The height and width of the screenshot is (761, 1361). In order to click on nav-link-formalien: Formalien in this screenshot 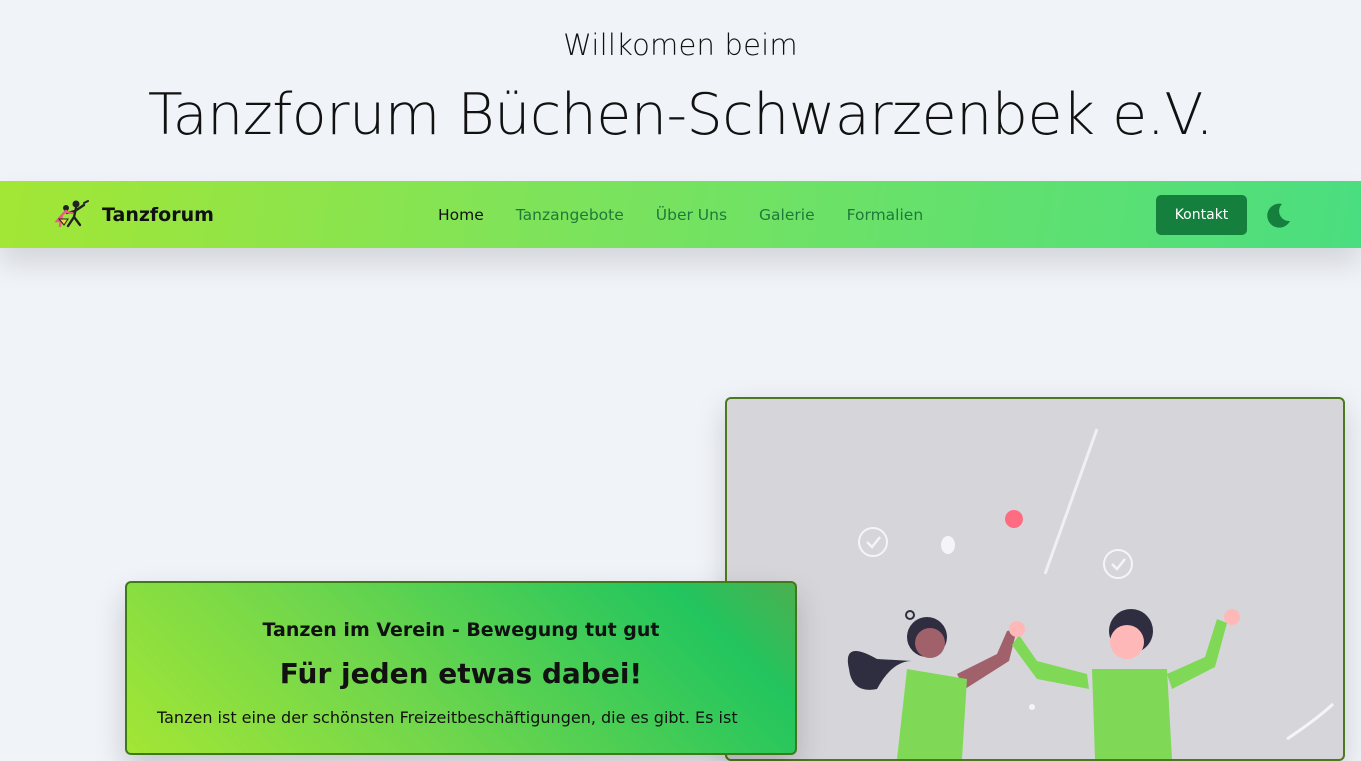, I will do `click(885, 215)`.